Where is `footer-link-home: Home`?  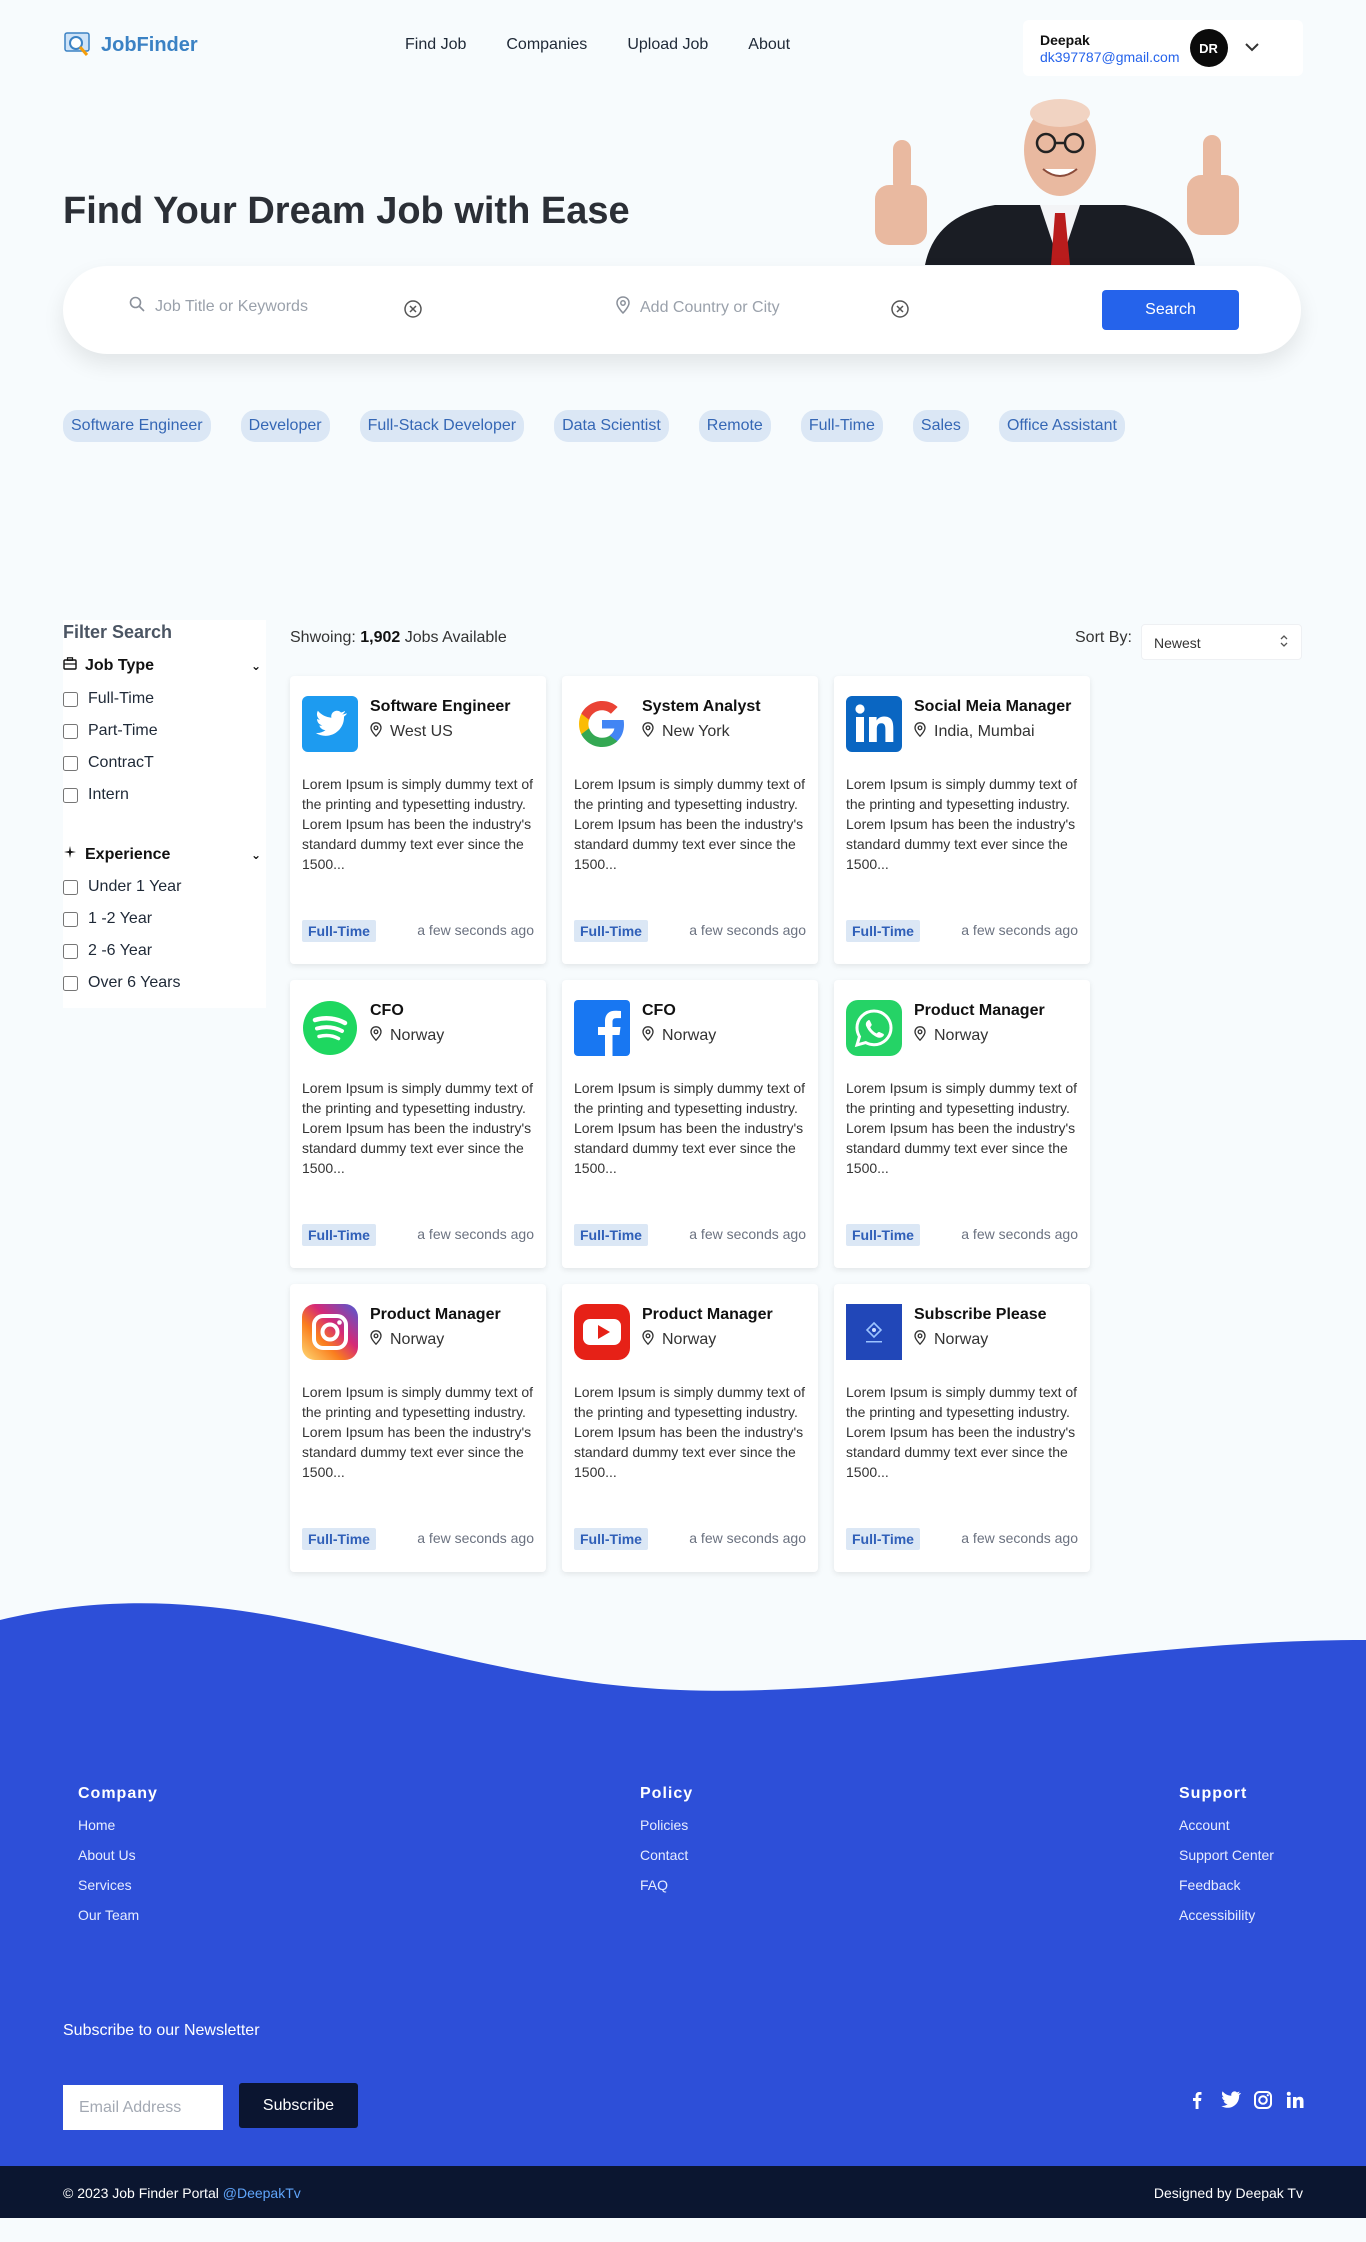 footer-link-home: Home is located at coordinates (118, 1825).